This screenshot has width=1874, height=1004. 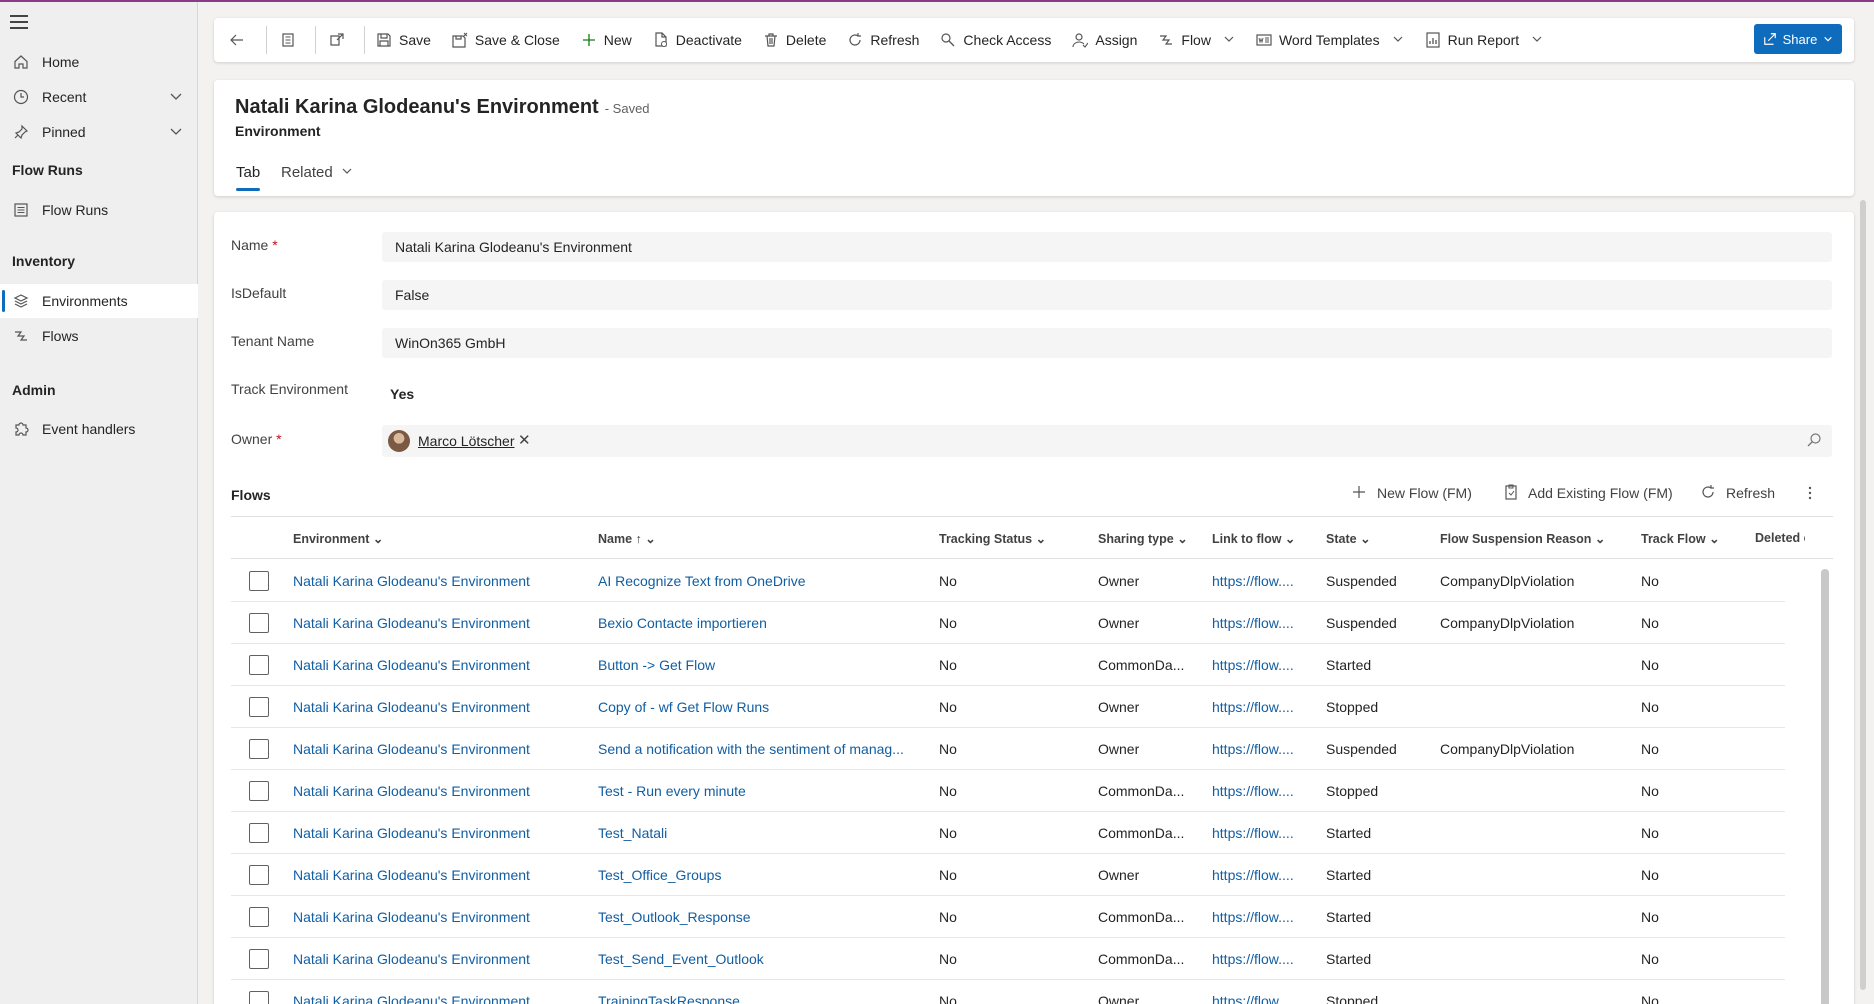 What do you see at coordinates (674, 917) in the screenshot?
I see `cell-flow-name: Test_Outlook_Response` at bounding box center [674, 917].